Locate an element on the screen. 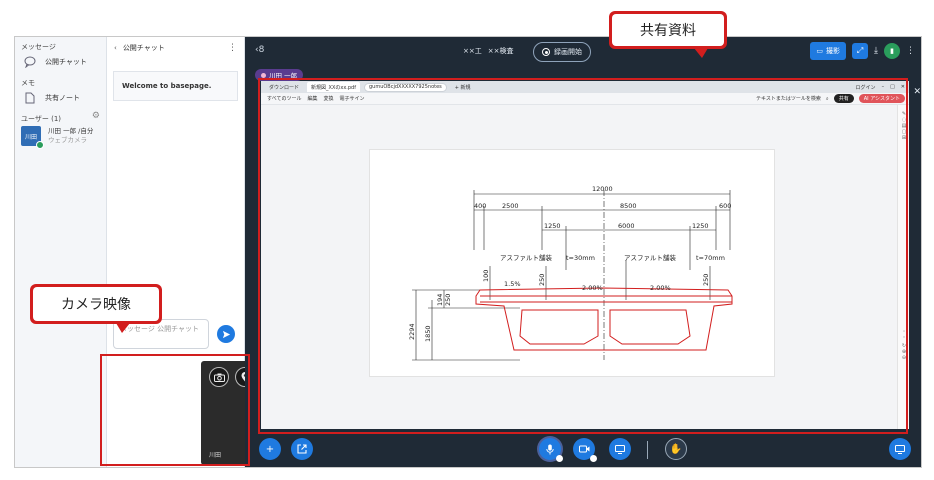  send-icon is located at coordinates (226, 334).